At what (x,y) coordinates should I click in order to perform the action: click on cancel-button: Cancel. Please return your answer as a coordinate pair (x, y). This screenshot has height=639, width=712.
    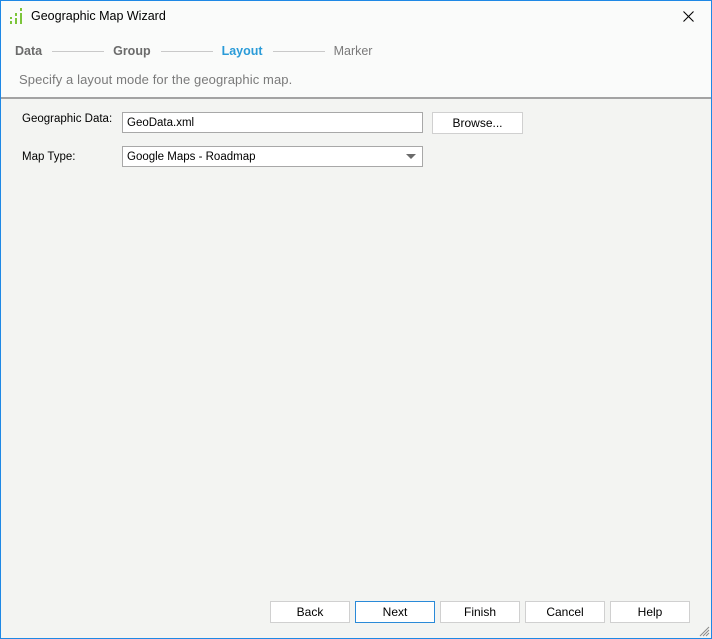
    Looking at the image, I should click on (565, 612).